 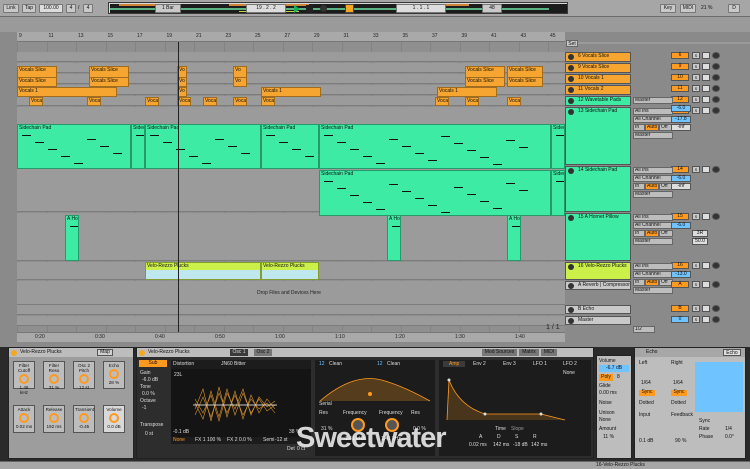 What do you see at coordinates (14, 353) in the screenshot?
I see `device-power-icon` at bounding box center [14, 353].